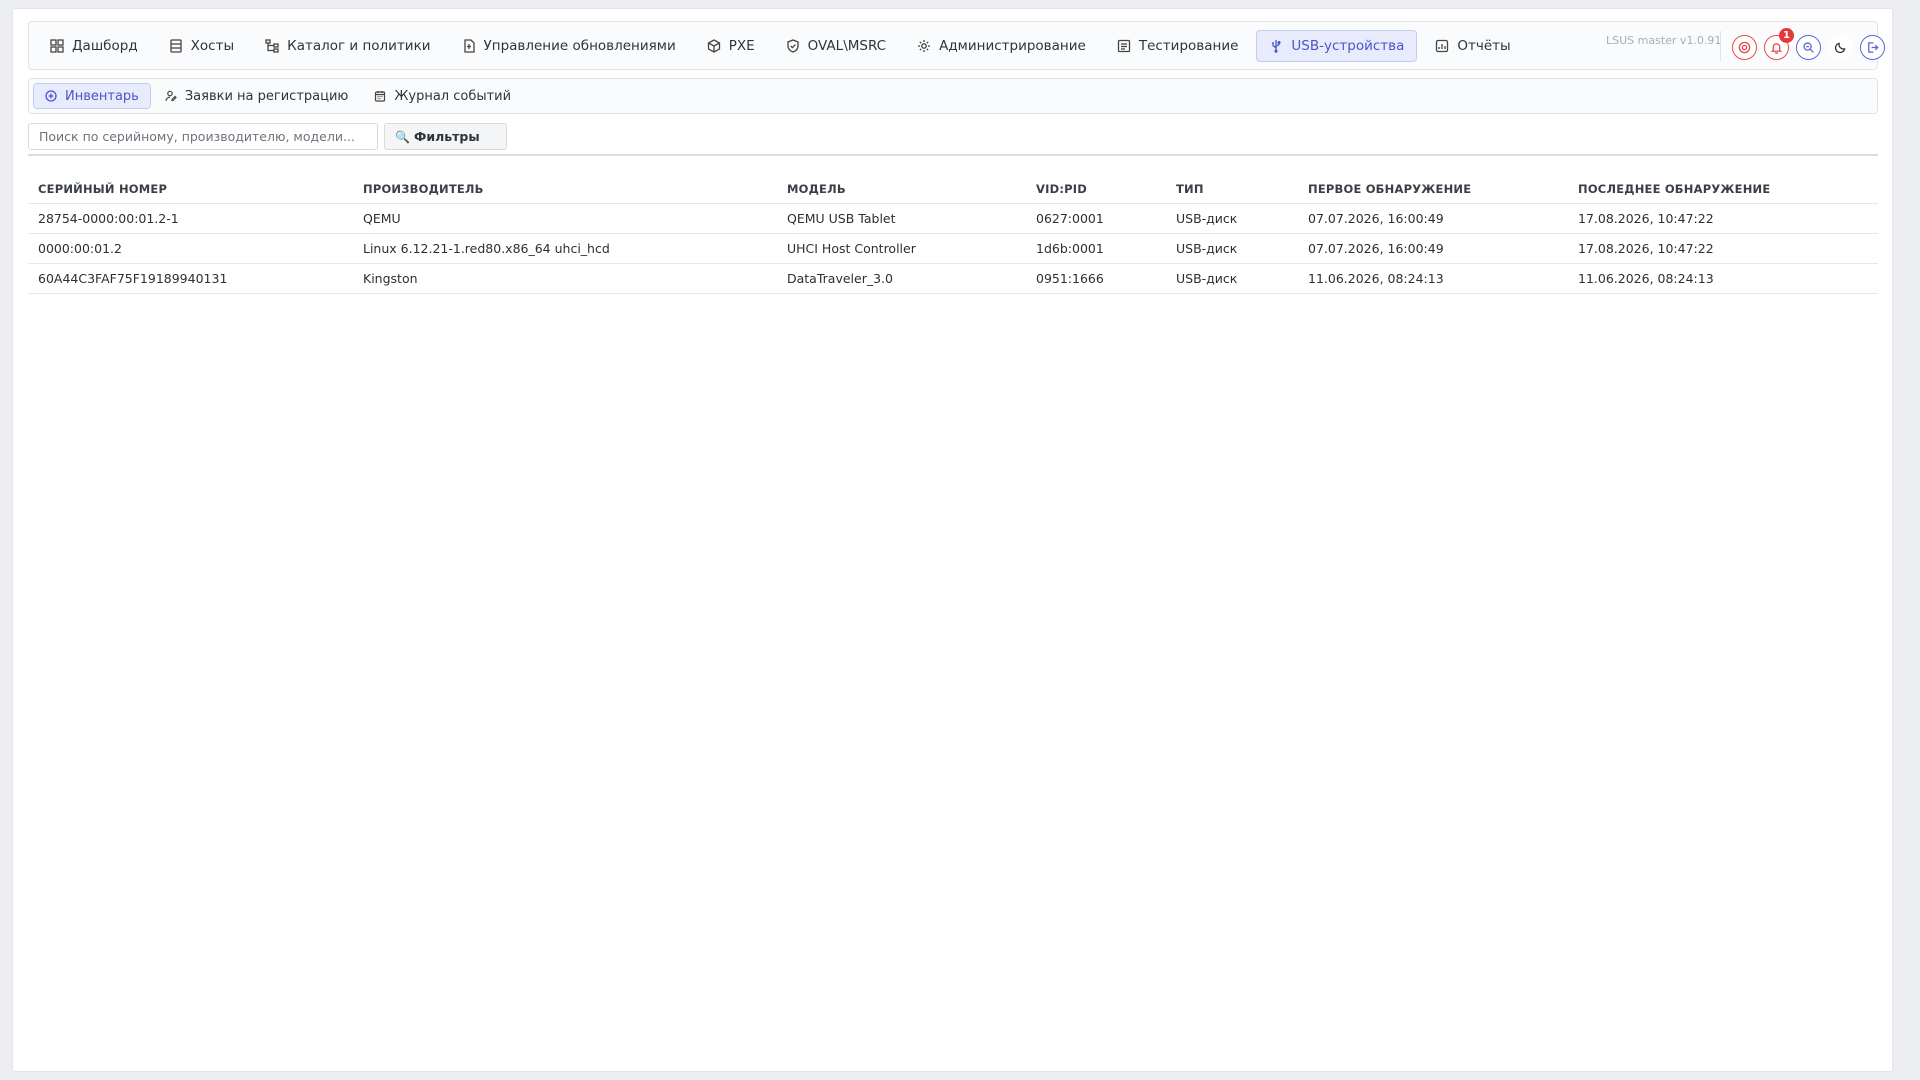  I want to click on notification-badge: 1, so click(1786, 35).